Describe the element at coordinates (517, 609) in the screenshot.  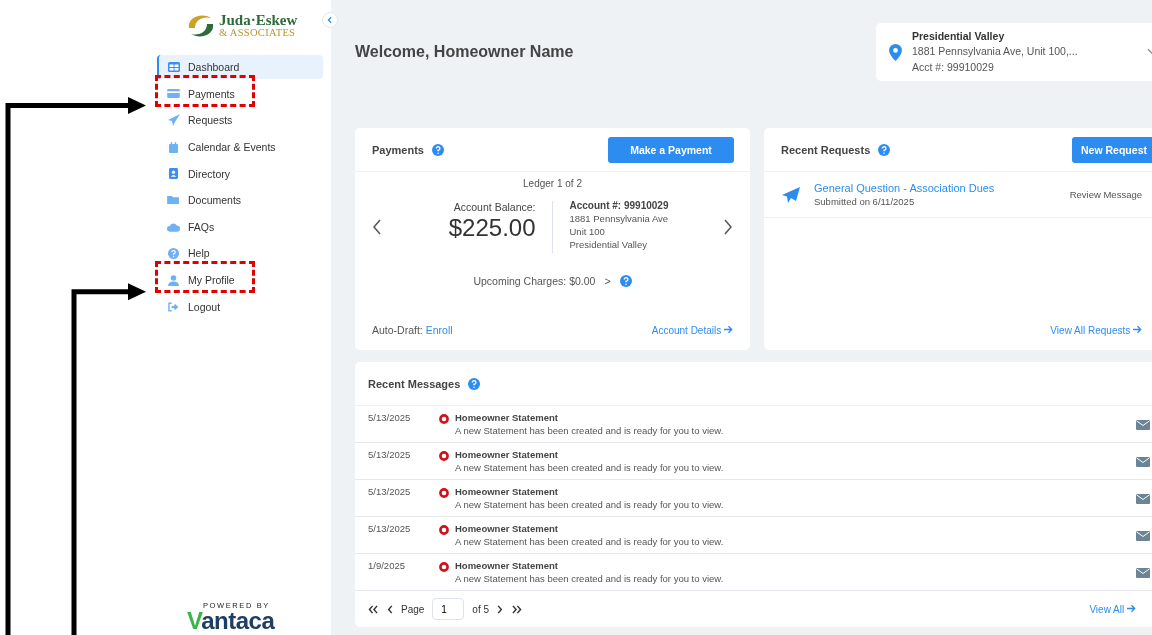
I see `last-page-button` at that location.